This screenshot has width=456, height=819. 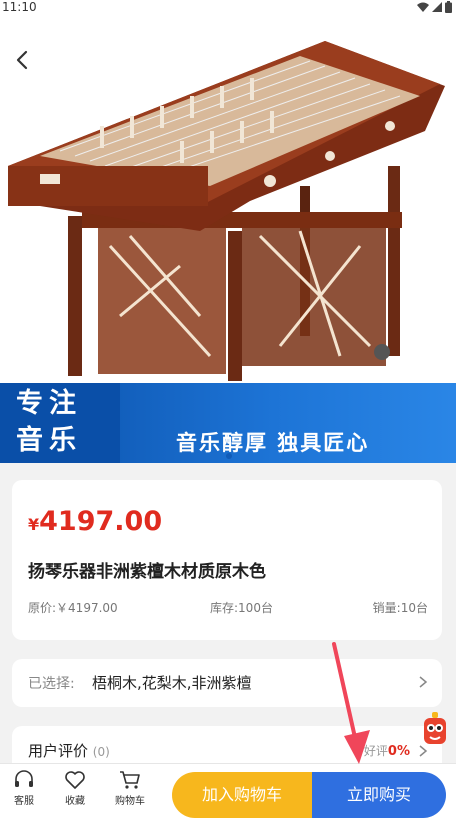 I want to click on good-rate-value: 0%, so click(x=398, y=751).